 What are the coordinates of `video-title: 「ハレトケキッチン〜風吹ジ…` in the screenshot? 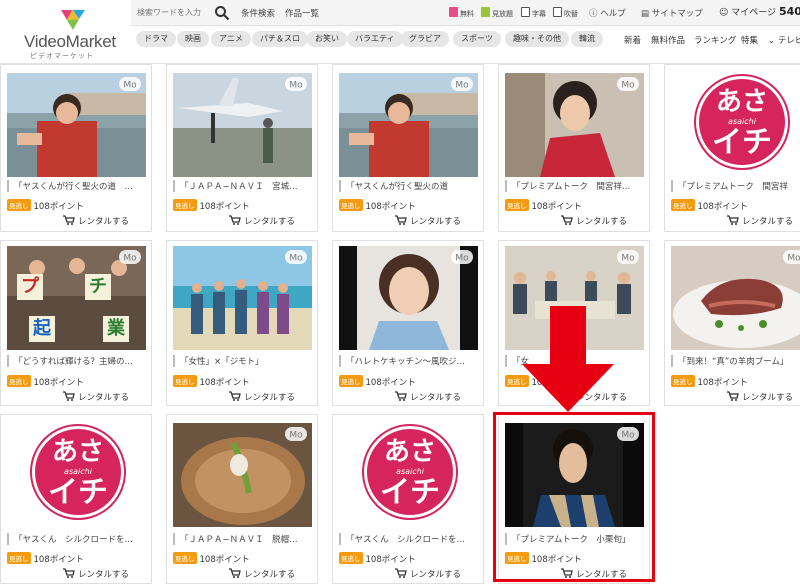 It's located at (408, 361).